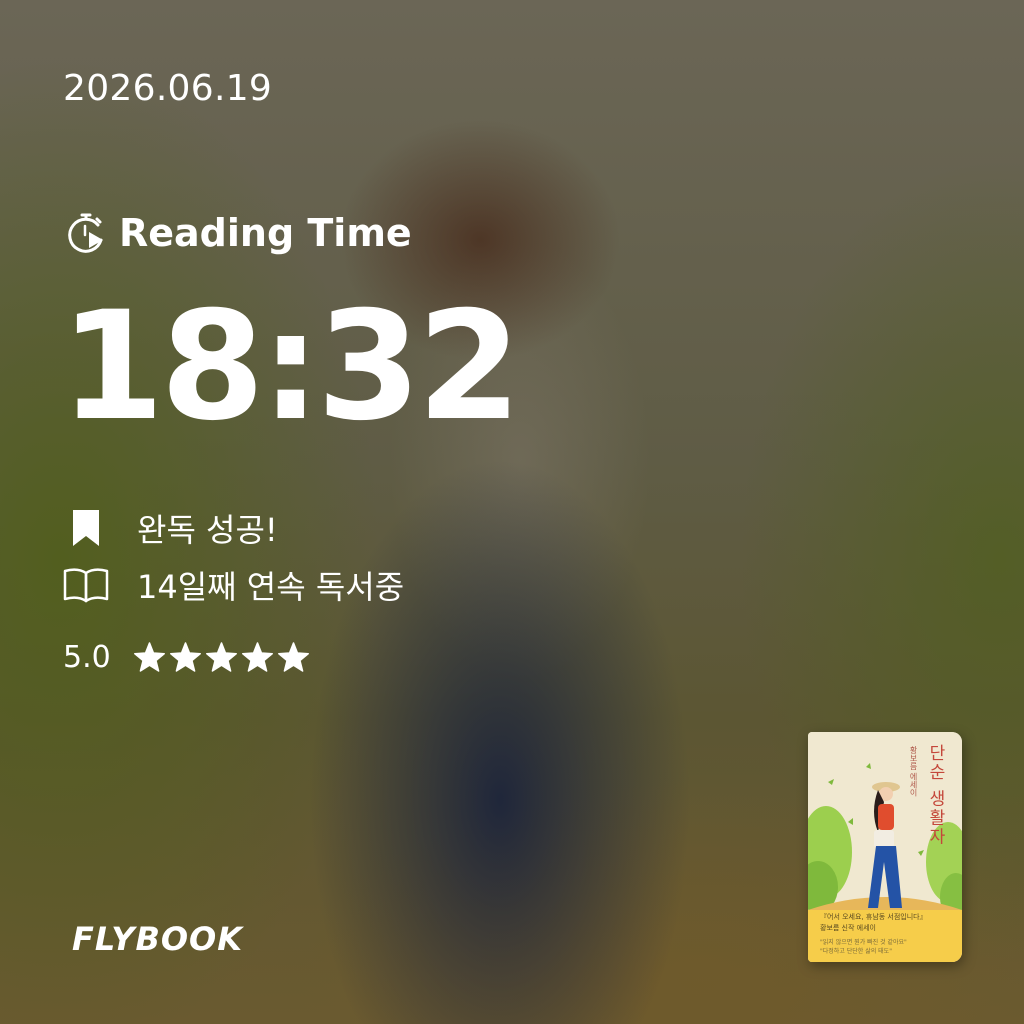 The width and height of the screenshot is (1024, 1024). I want to click on book-cover-blurb: 『어서 오세요, 휴남동 서점입니다』 황보름 신작 에세이, so click(887, 922).